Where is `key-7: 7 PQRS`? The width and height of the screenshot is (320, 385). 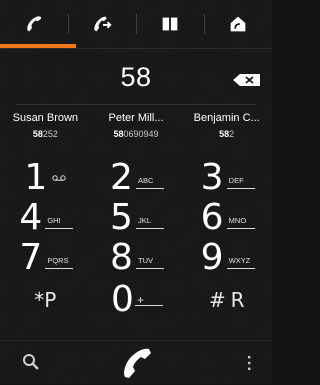 key-7: 7 PQRS is located at coordinates (45, 258).